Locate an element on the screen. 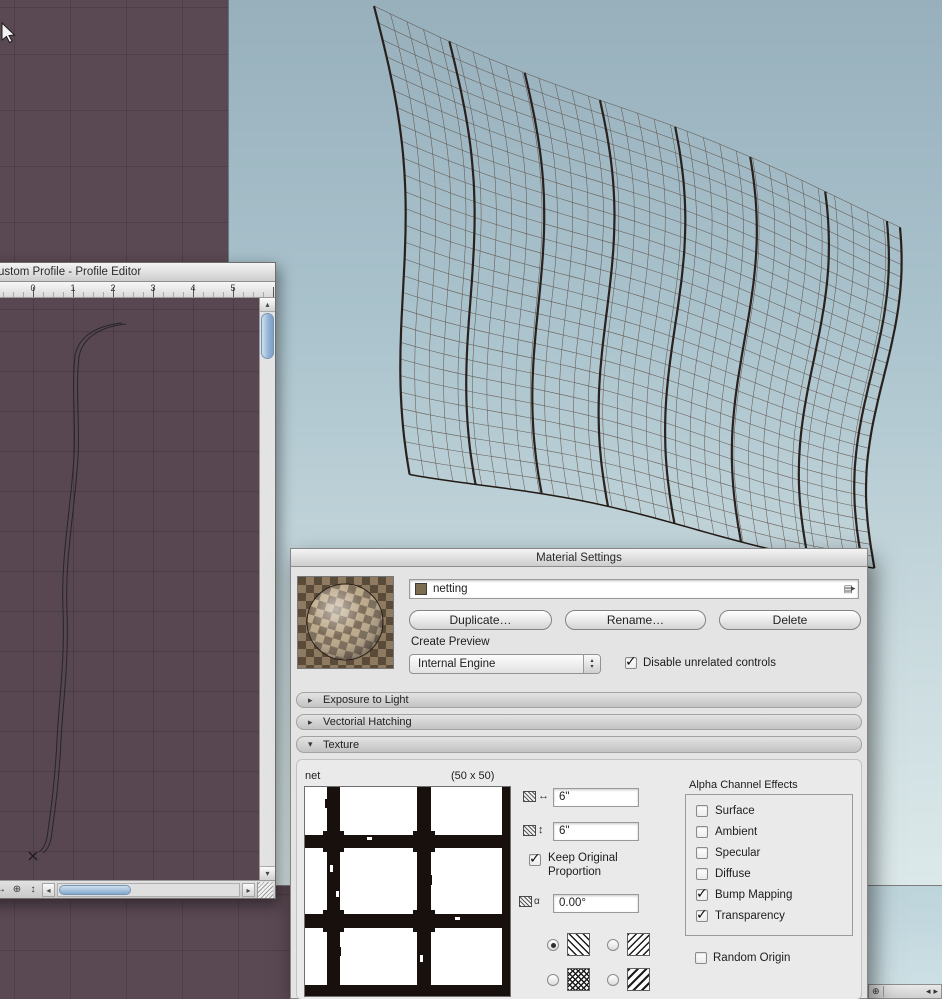 The width and height of the screenshot is (942, 999). zoom-icon: ⊕ is located at coordinates (876, 991).